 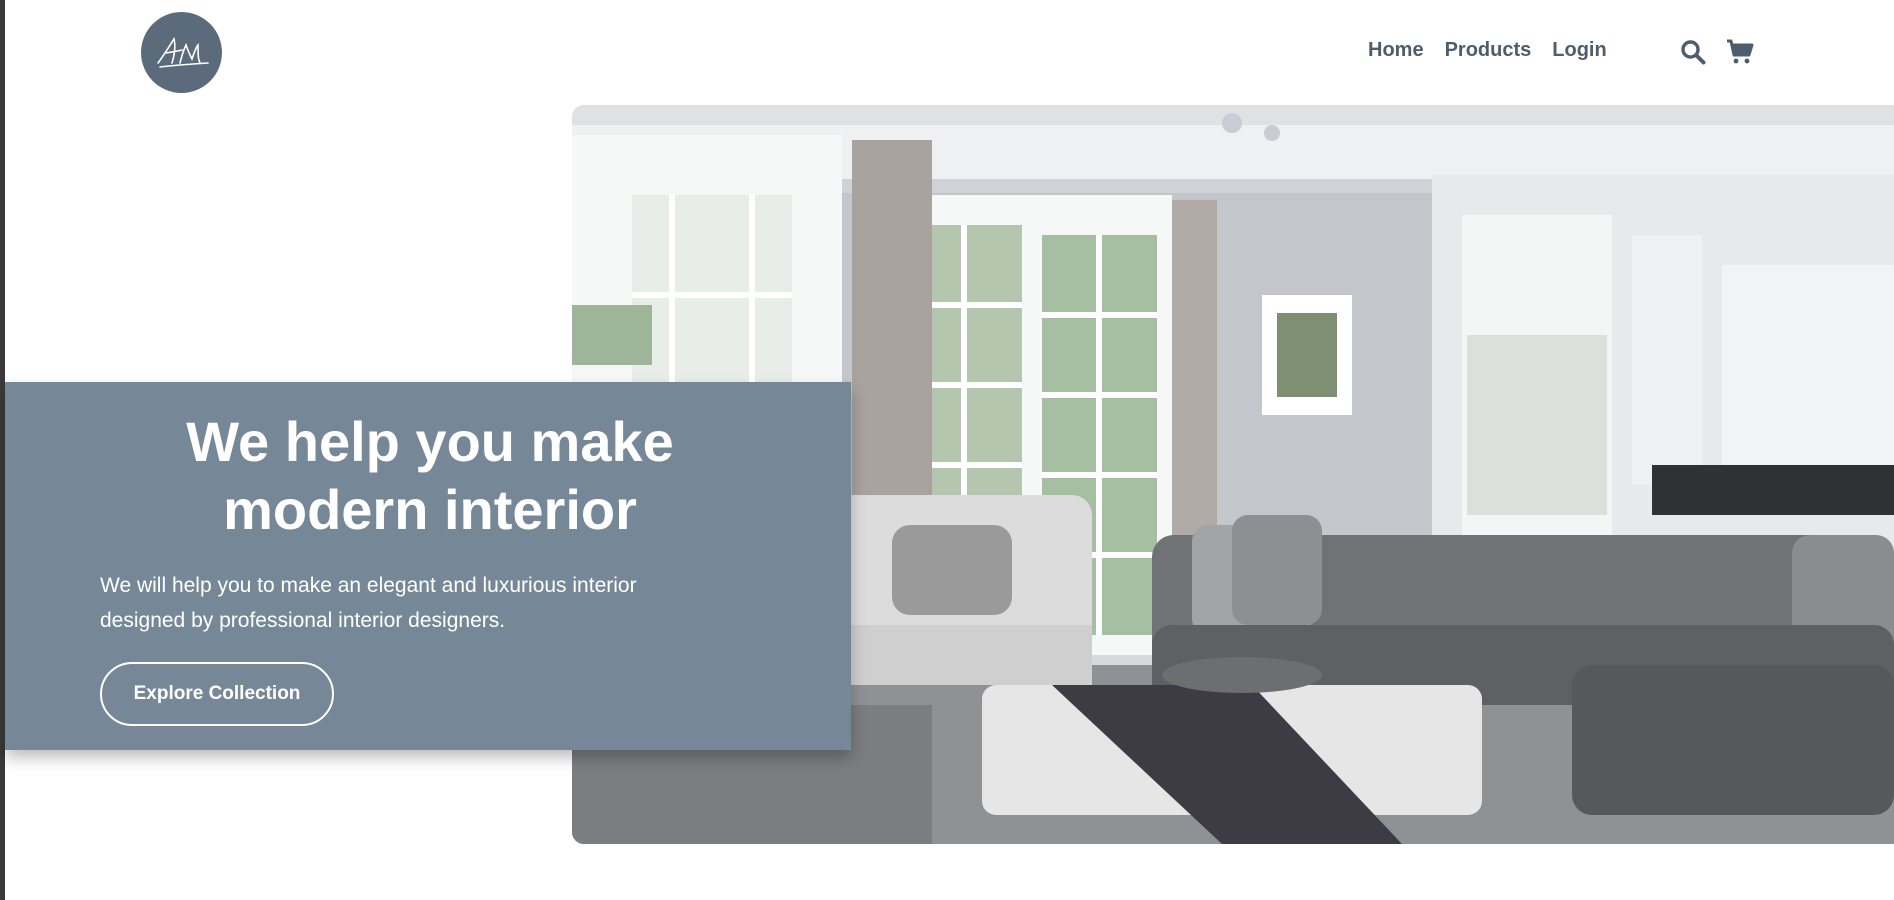 What do you see at coordinates (1396, 50) in the screenshot?
I see `nav-home-link: Home` at bounding box center [1396, 50].